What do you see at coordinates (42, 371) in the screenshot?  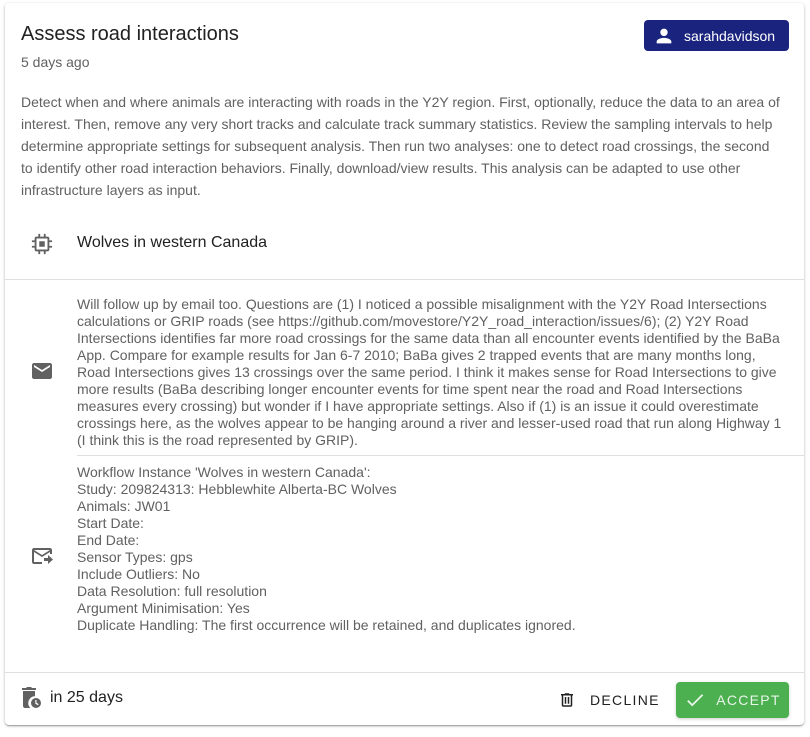 I see `email-icon` at bounding box center [42, 371].